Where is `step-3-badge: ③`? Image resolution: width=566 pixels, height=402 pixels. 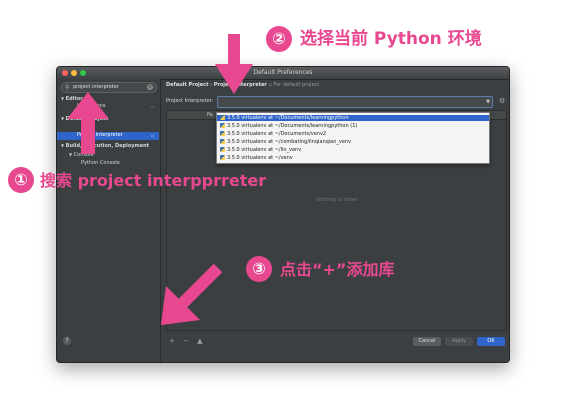
step-3-badge: ③ is located at coordinates (259, 269).